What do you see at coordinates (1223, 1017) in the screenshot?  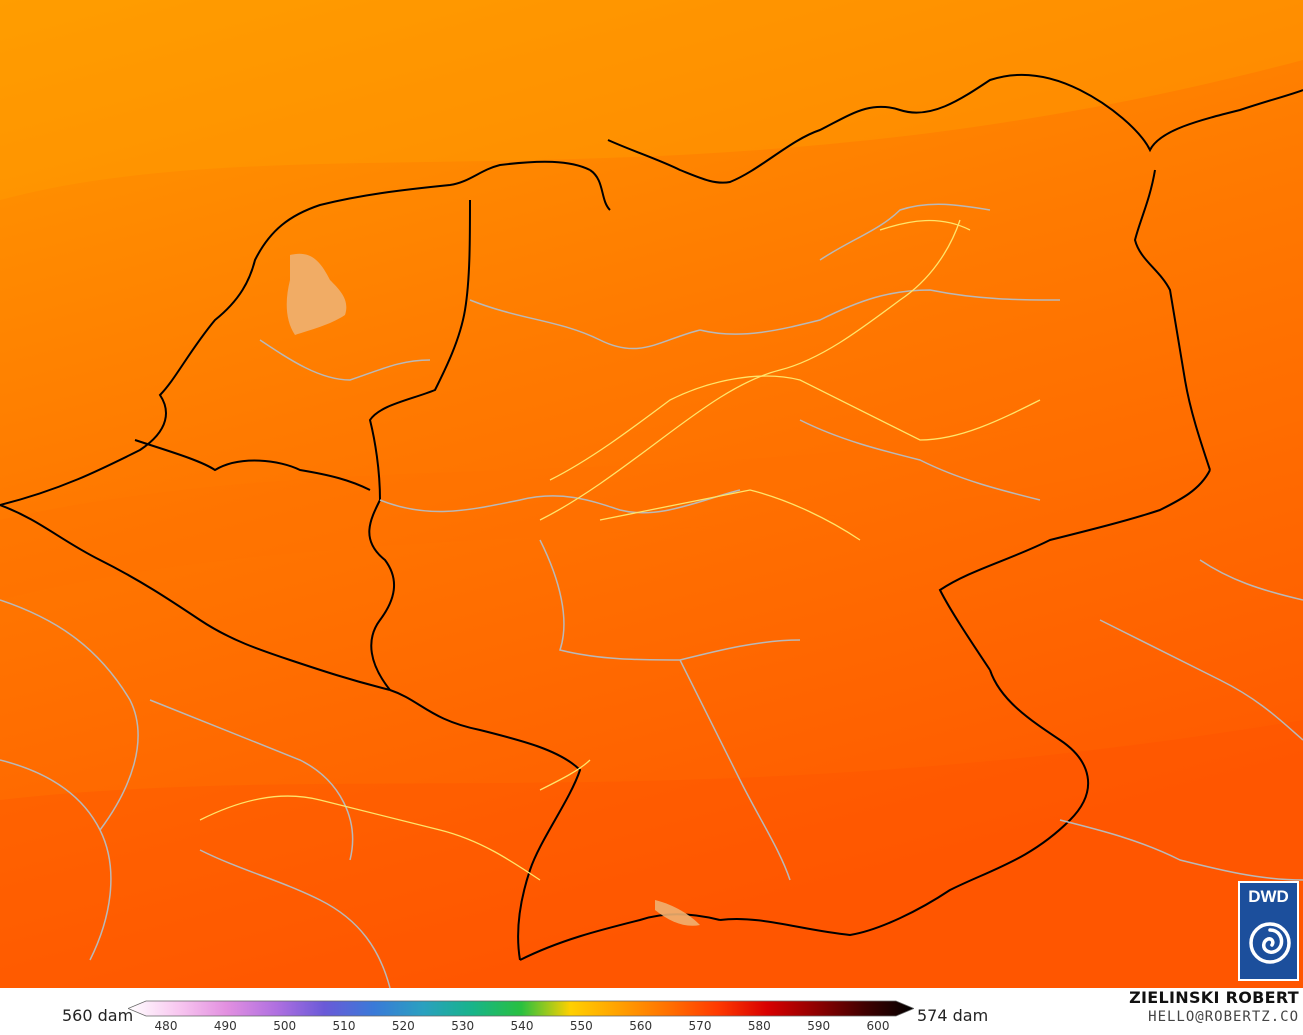 I see `author-email: HELLO@ROBERTZ.CO` at bounding box center [1223, 1017].